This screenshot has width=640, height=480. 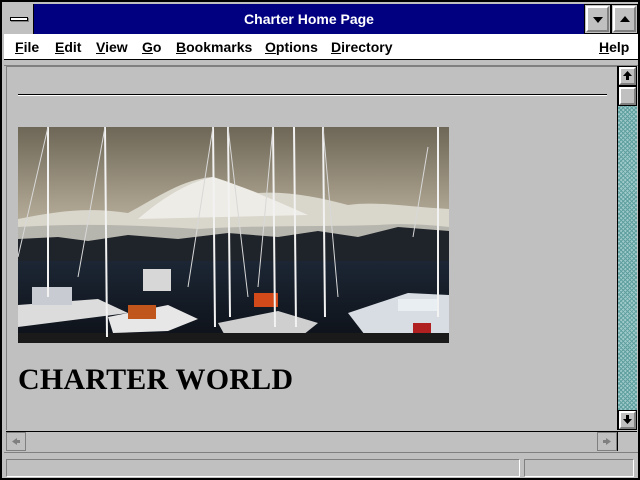 I want to click on arrow-left-icon, so click(x=16, y=441).